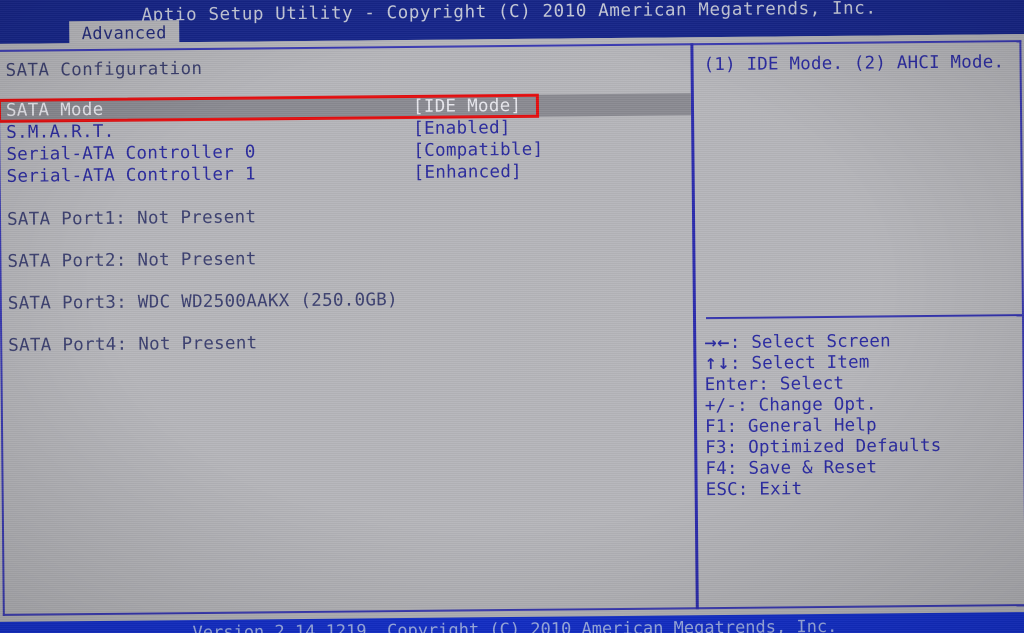  What do you see at coordinates (346, 225) in the screenshot?
I see `sata-port-1-status: SATA Port1: Not Present` at bounding box center [346, 225].